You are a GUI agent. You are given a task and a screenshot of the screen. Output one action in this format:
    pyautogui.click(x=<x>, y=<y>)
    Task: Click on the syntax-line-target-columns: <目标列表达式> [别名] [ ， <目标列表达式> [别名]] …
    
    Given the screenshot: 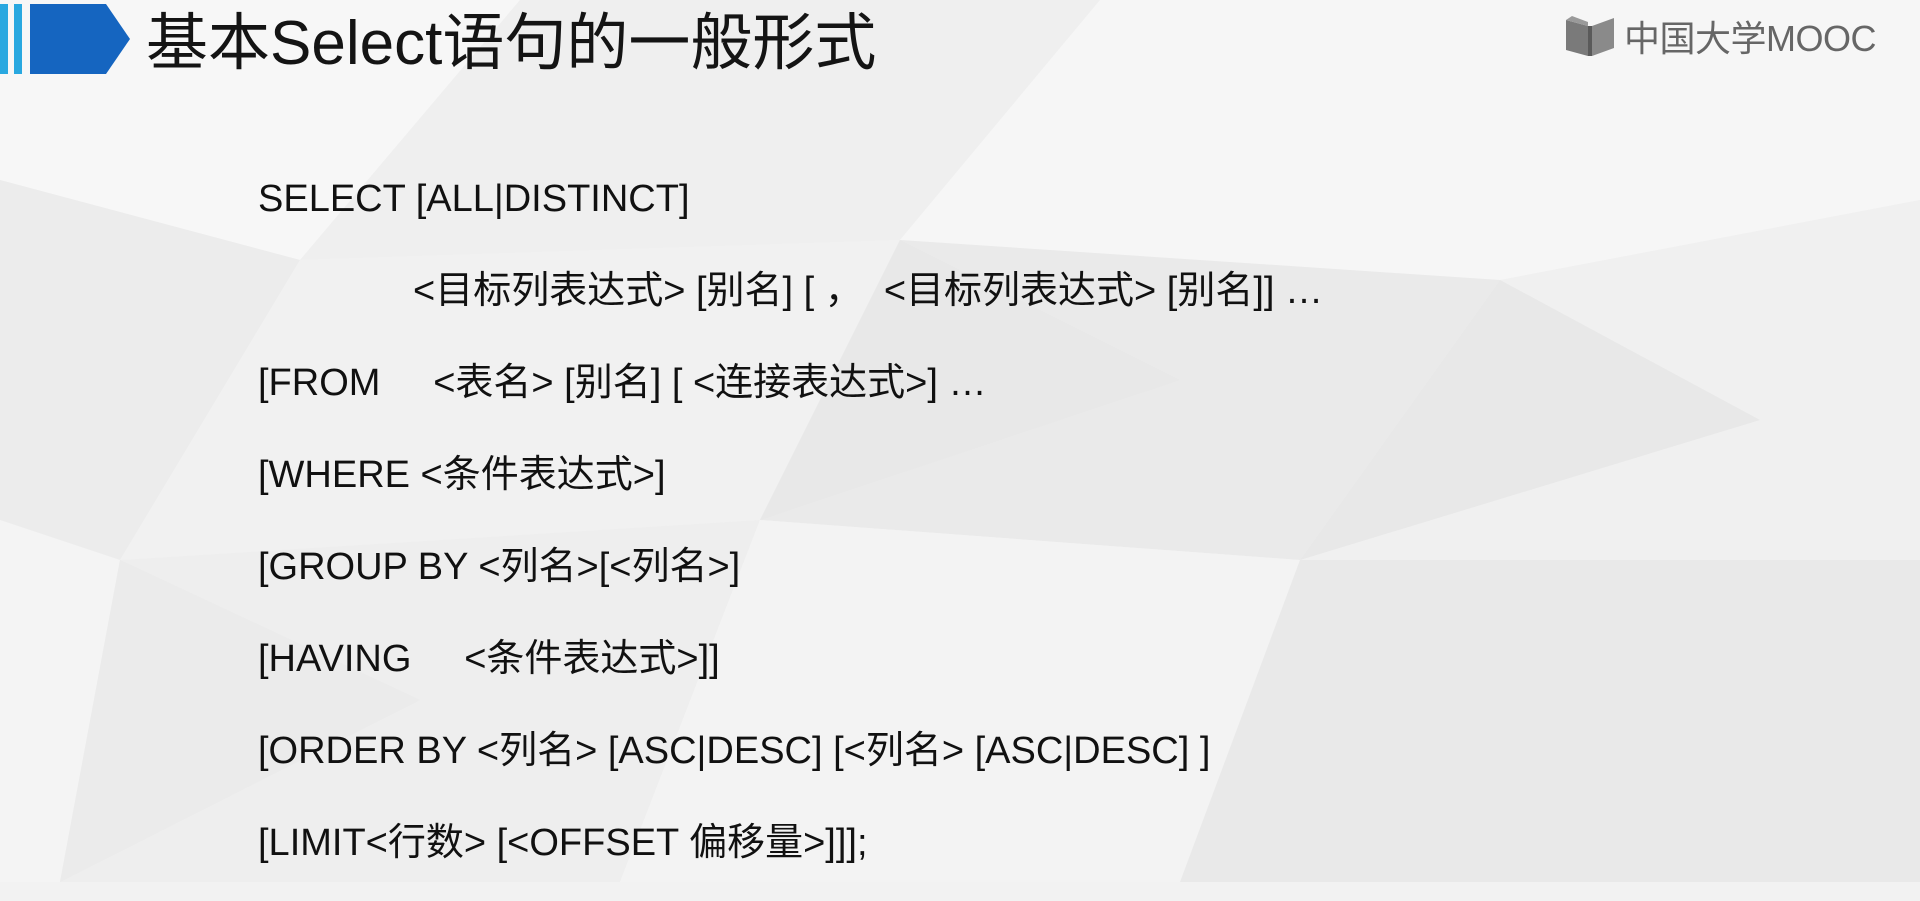 What is the action you would take?
    pyautogui.click(x=868, y=291)
    